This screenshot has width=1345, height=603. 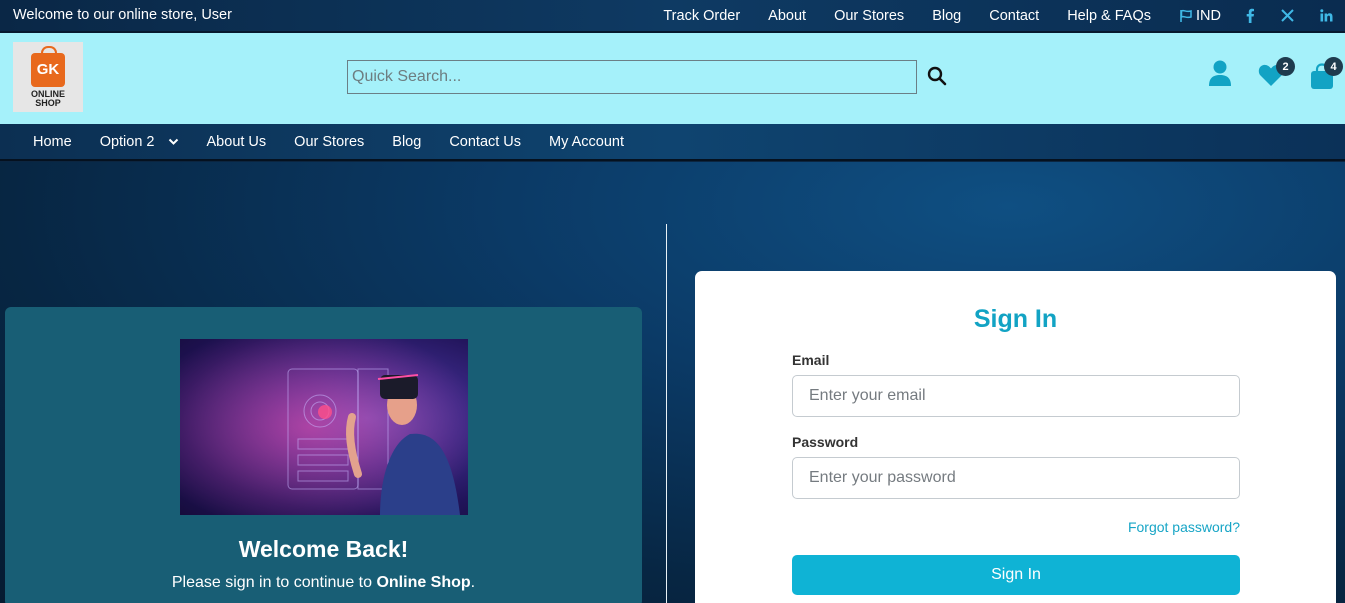 What do you see at coordinates (274, 582) in the screenshot?
I see `welcome-subtitle-text: Please sign in to continue to` at bounding box center [274, 582].